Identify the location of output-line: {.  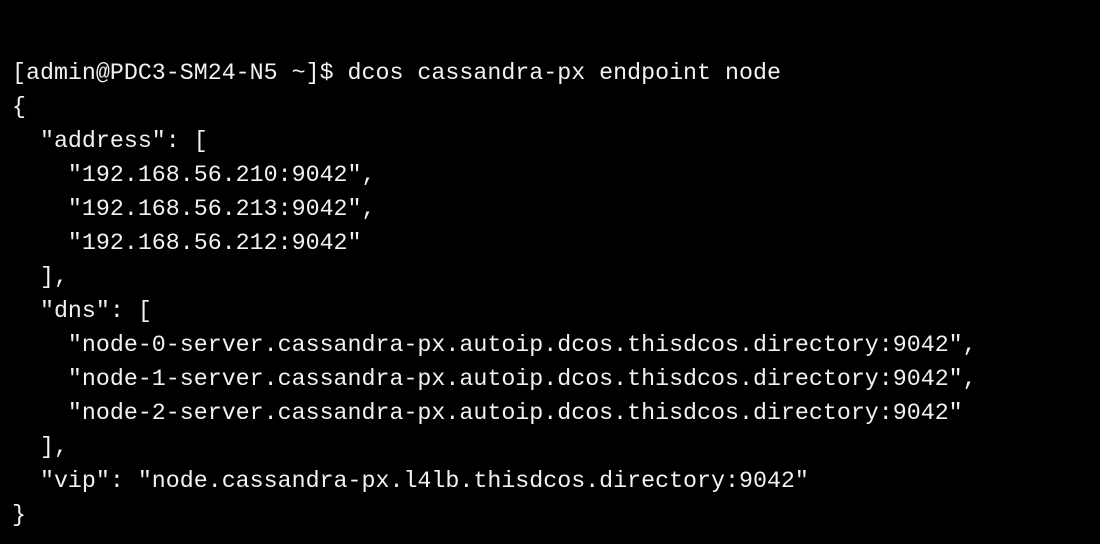
(19, 107).